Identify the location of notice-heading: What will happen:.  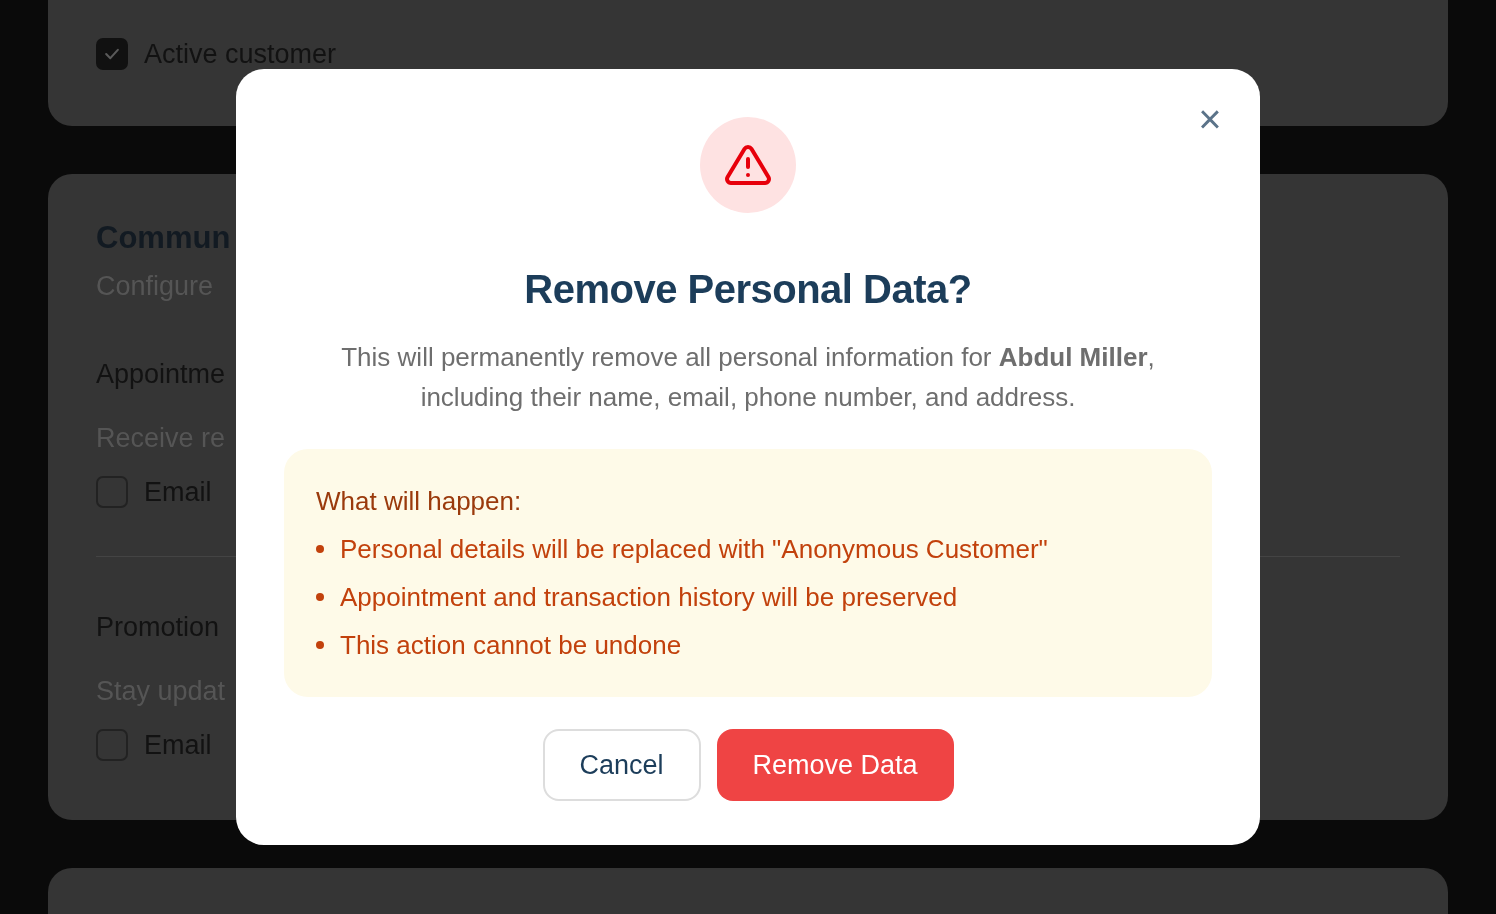
(419, 501).